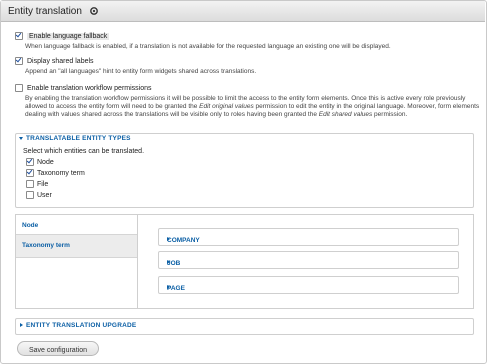 This screenshot has height=364, width=487. Describe the element at coordinates (19, 61) in the screenshot. I see `shared-labels-checkbox` at that location.